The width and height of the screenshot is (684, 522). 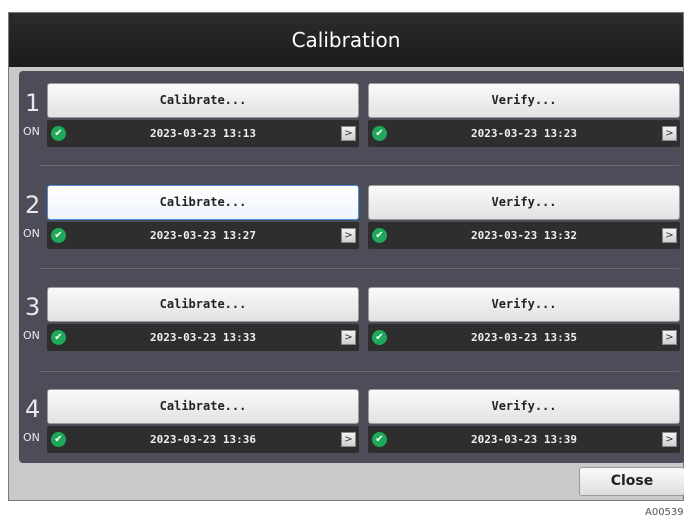 I want to click on verify-status-bar: ✔ 2023-03-23 13:23 >, so click(x=524, y=133).